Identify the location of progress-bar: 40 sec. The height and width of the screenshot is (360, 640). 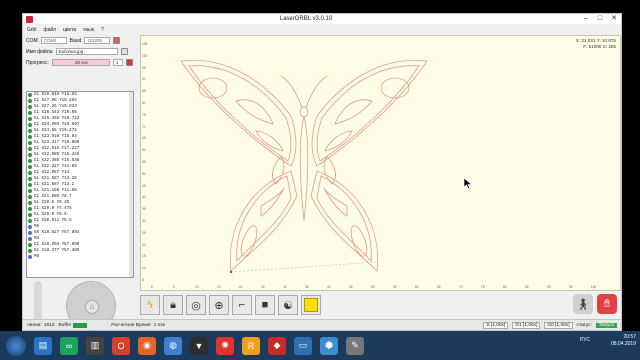
(80, 62).